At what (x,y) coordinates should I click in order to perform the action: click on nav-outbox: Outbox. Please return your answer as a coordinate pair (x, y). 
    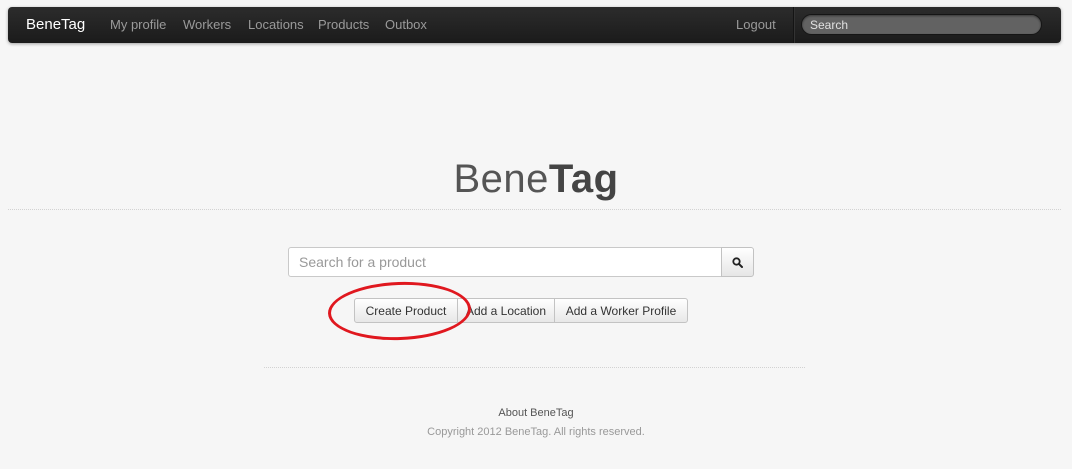
    Looking at the image, I should click on (406, 24).